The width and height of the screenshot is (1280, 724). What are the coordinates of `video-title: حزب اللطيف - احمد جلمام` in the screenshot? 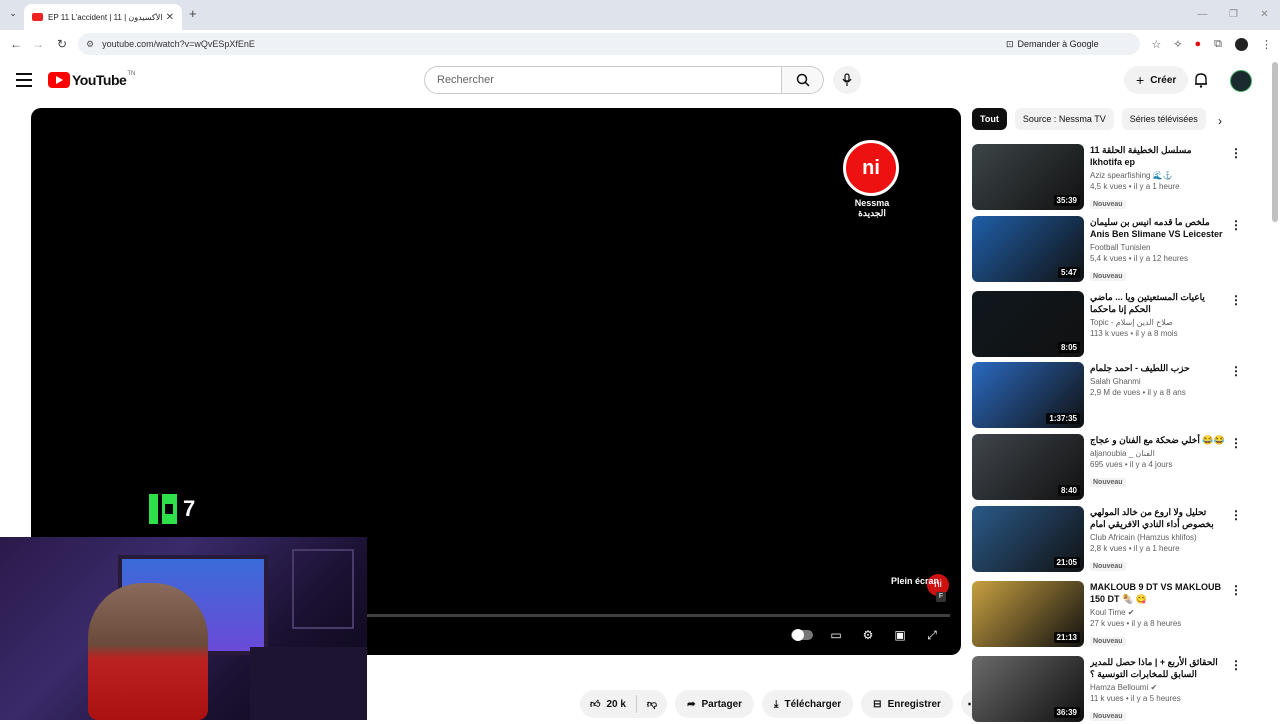 It's located at (1158, 368).